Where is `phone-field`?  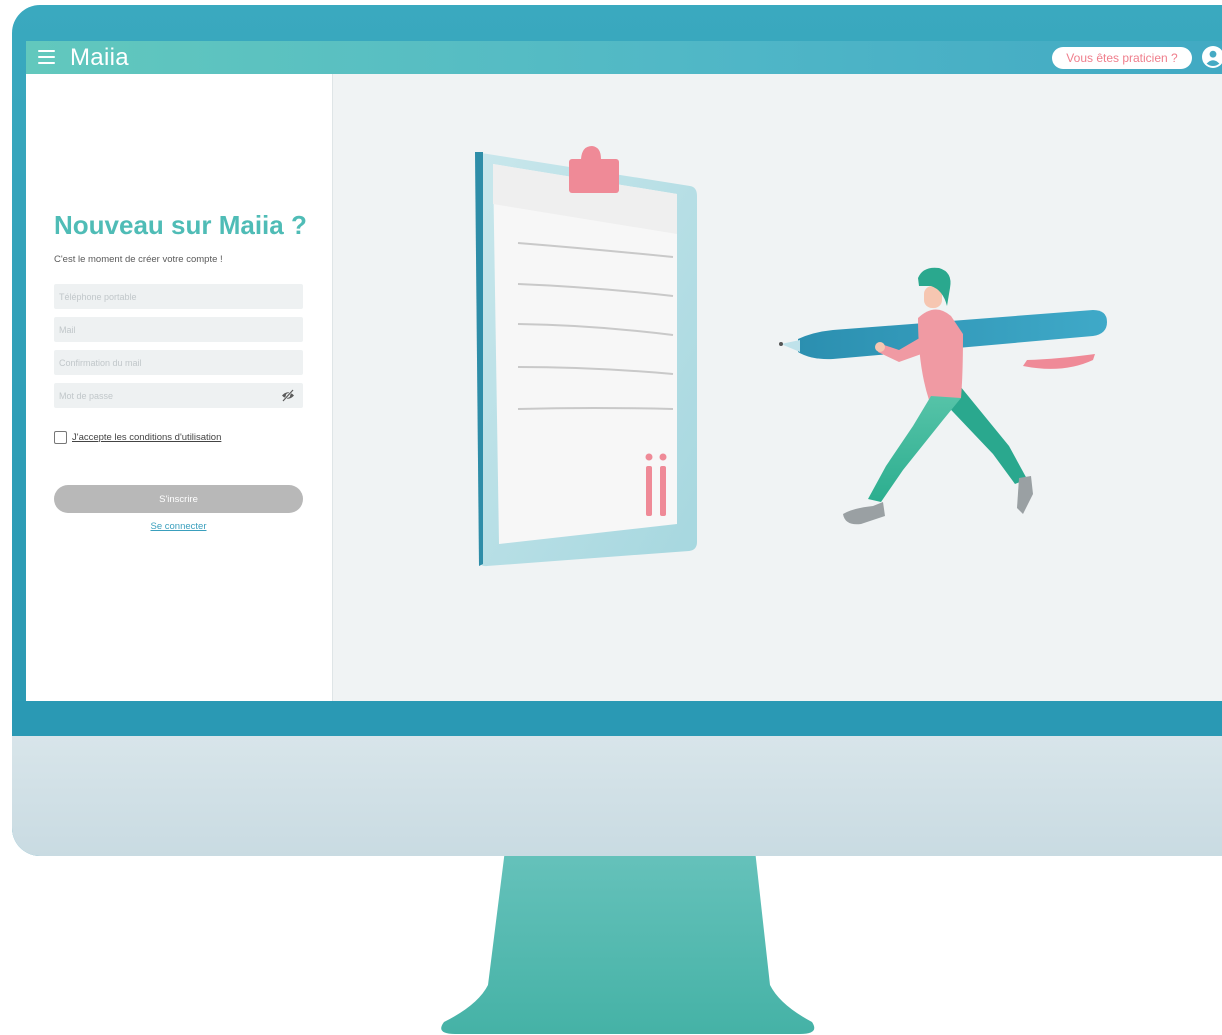 phone-field is located at coordinates (178, 296).